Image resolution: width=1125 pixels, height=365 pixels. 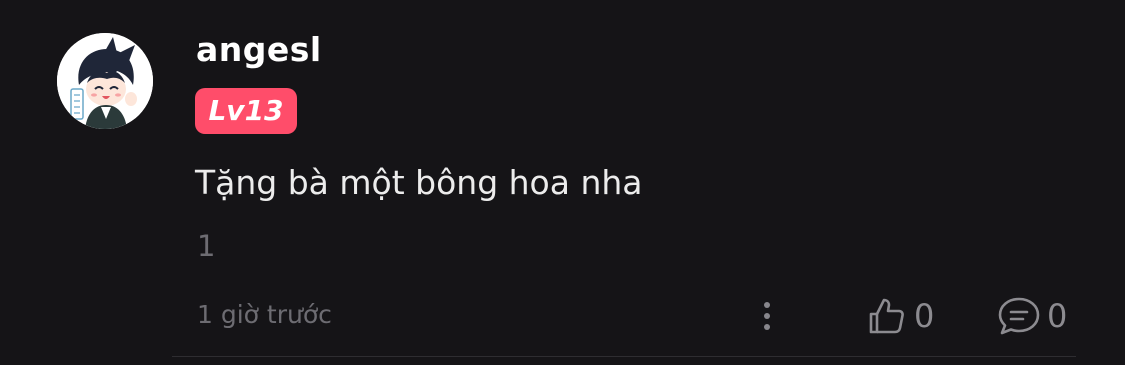 I want to click on avatar-image, so click(x=105, y=81).